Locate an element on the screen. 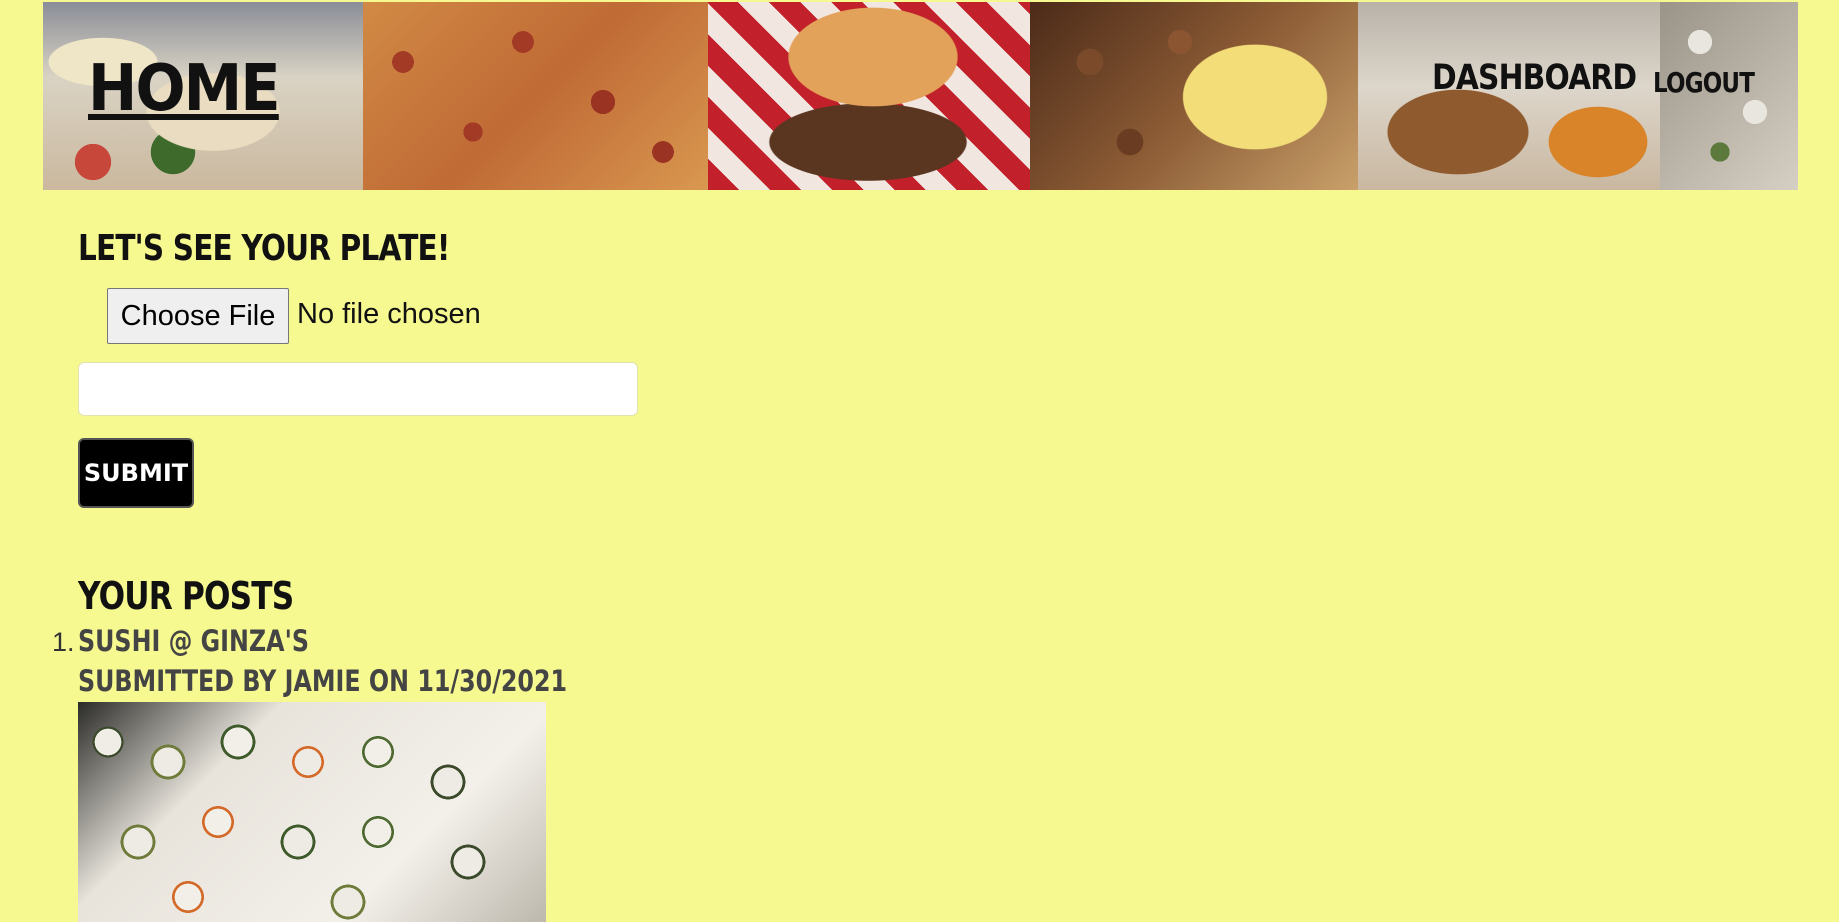 This screenshot has width=1839, height=922. burger-photo is located at coordinates (869, 96).